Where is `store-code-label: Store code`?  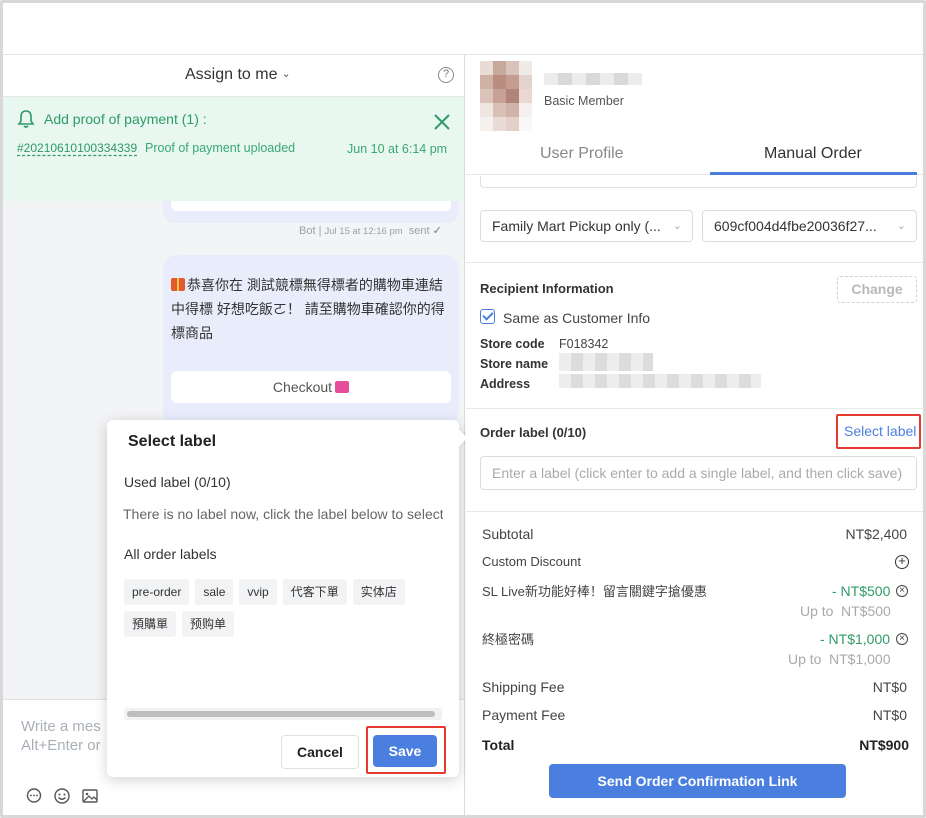
store-code-label: Store code is located at coordinates (512, 344).